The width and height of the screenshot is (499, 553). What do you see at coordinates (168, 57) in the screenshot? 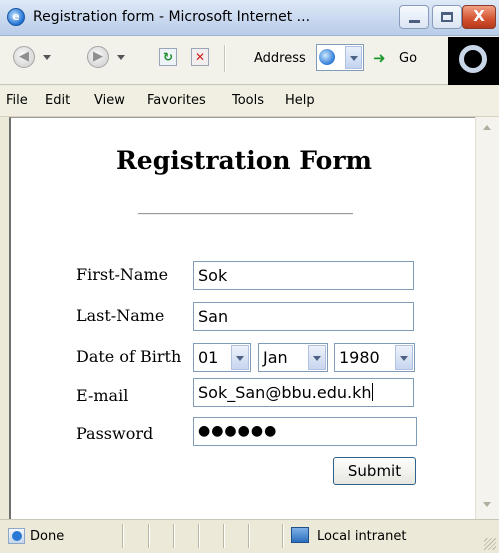
I see `refresh-icon: ↻` at bounding box center [168, 57].